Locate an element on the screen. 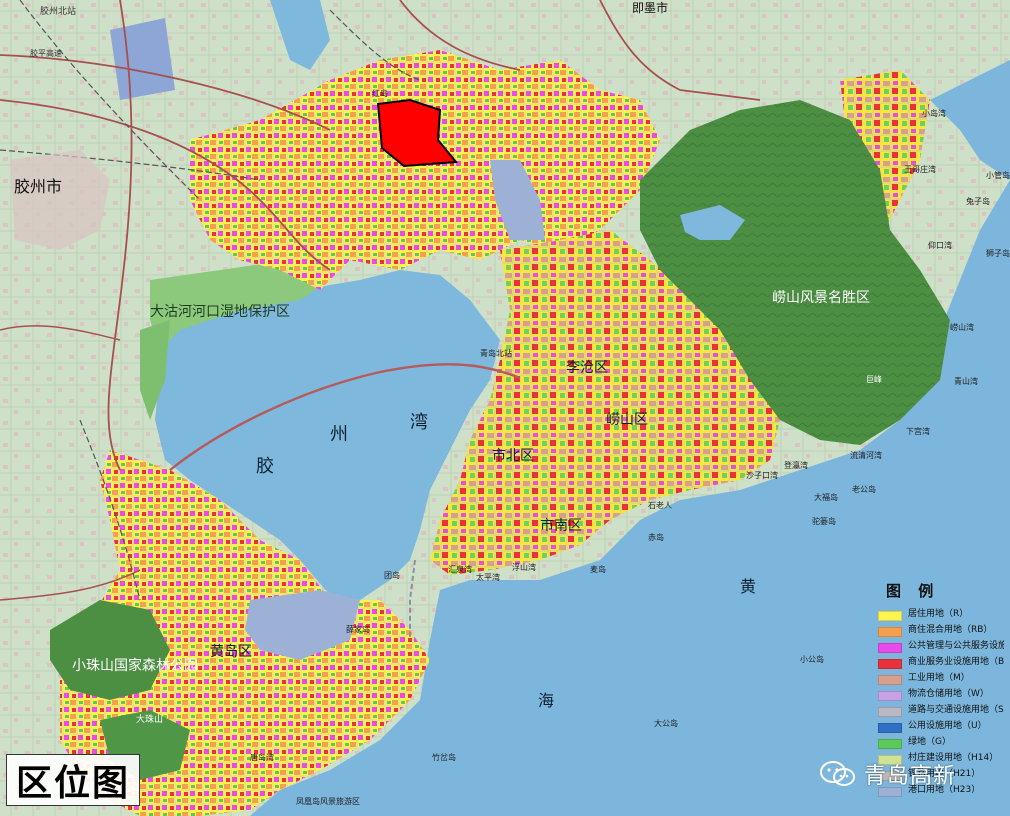 The height and width of the screenshot is (816, 1010). map-title: 区位图 is located at coordinates (73, 780).